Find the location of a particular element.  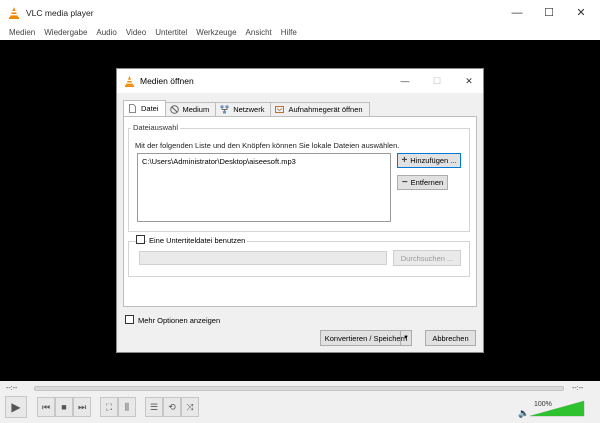

loop-icon: ⟲ is located at coordinates (172, 406).